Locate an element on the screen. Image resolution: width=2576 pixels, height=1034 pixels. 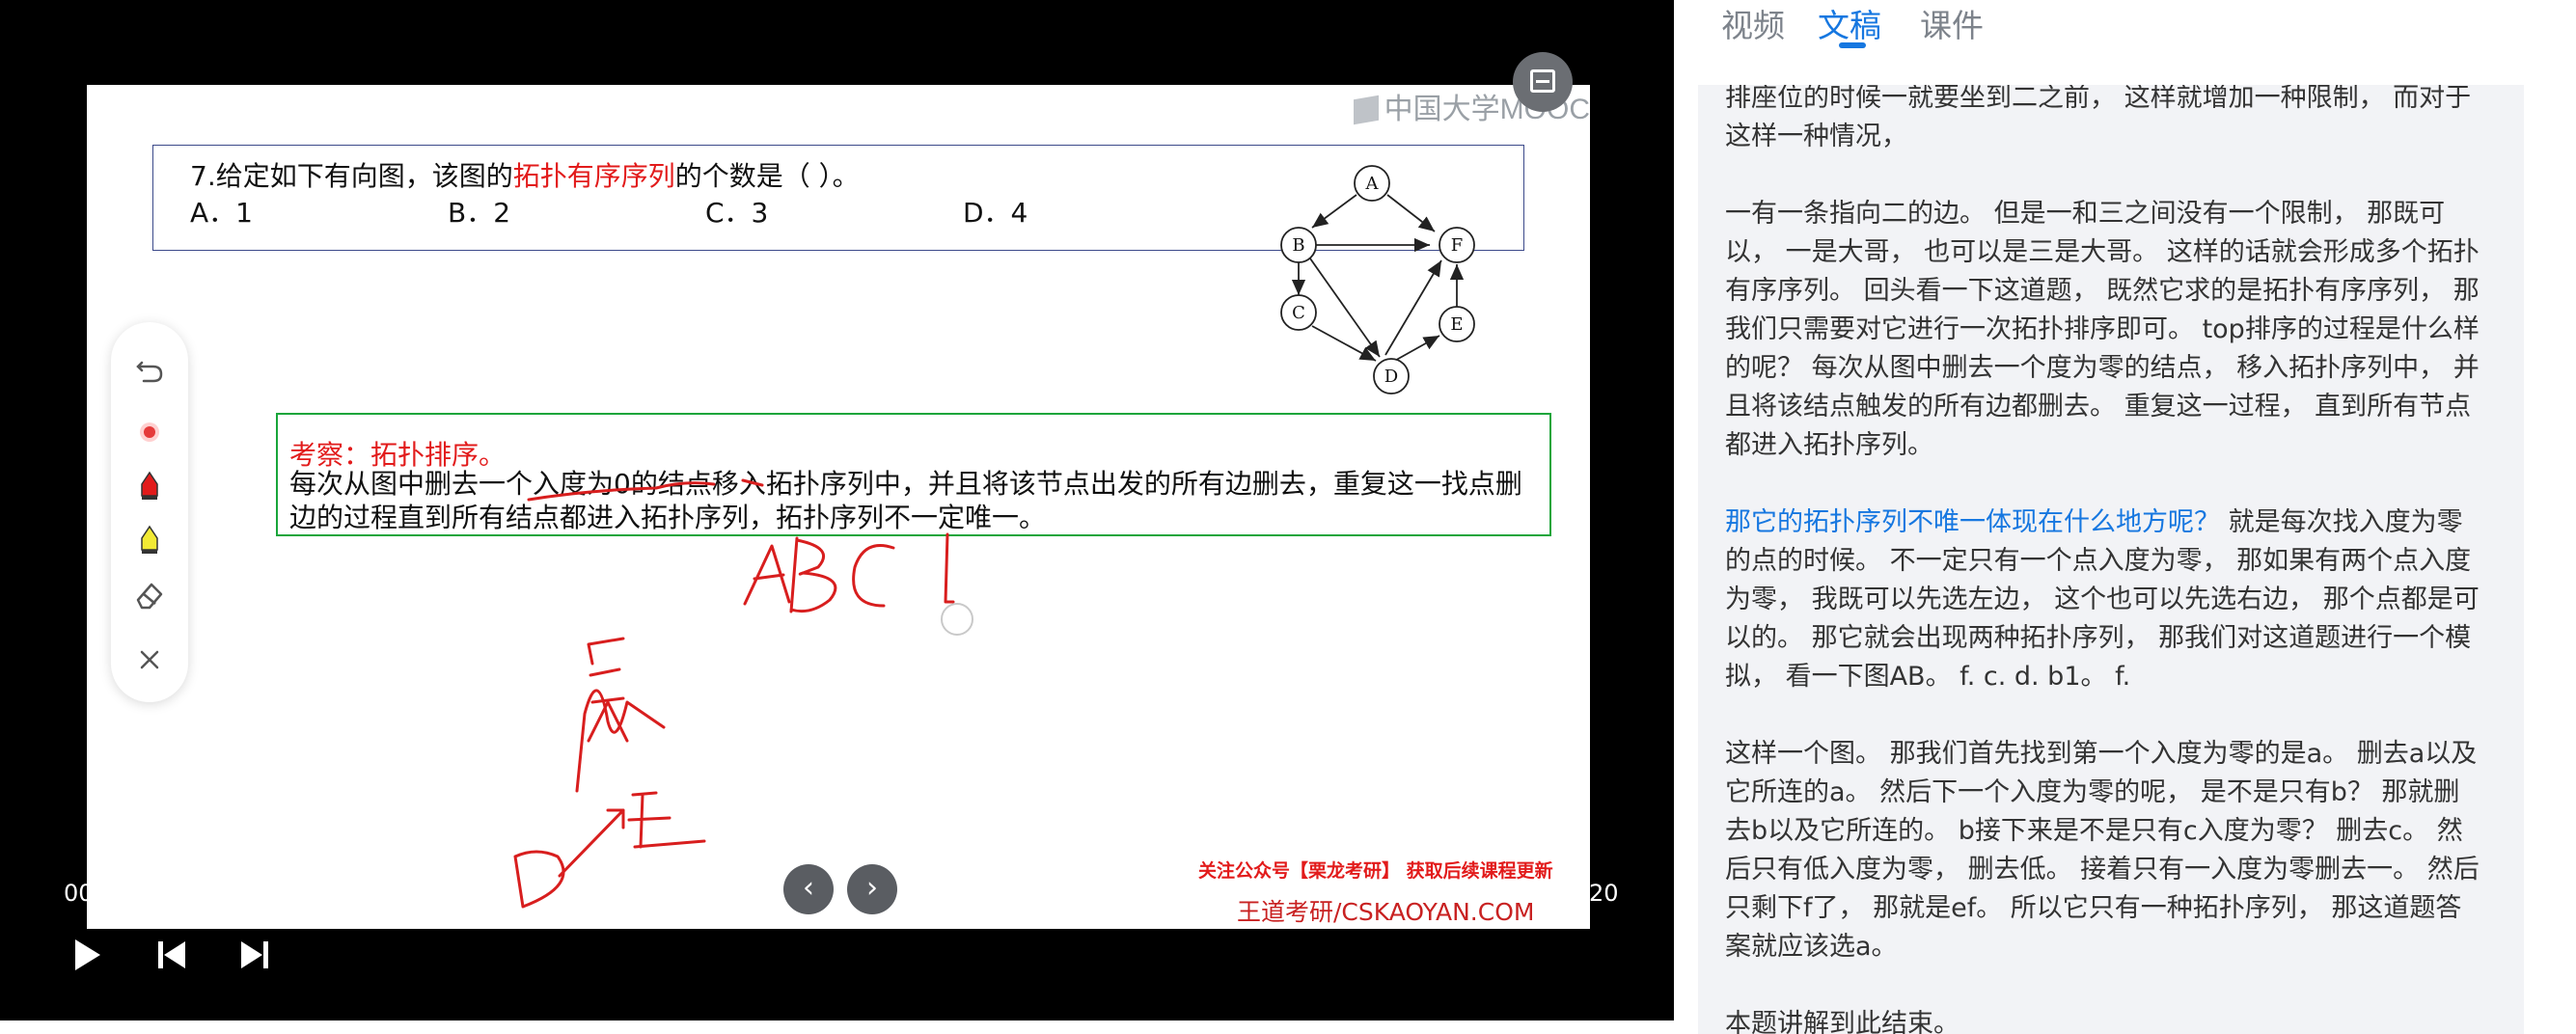
ink-letter-f is located at coordinates (620, 741).